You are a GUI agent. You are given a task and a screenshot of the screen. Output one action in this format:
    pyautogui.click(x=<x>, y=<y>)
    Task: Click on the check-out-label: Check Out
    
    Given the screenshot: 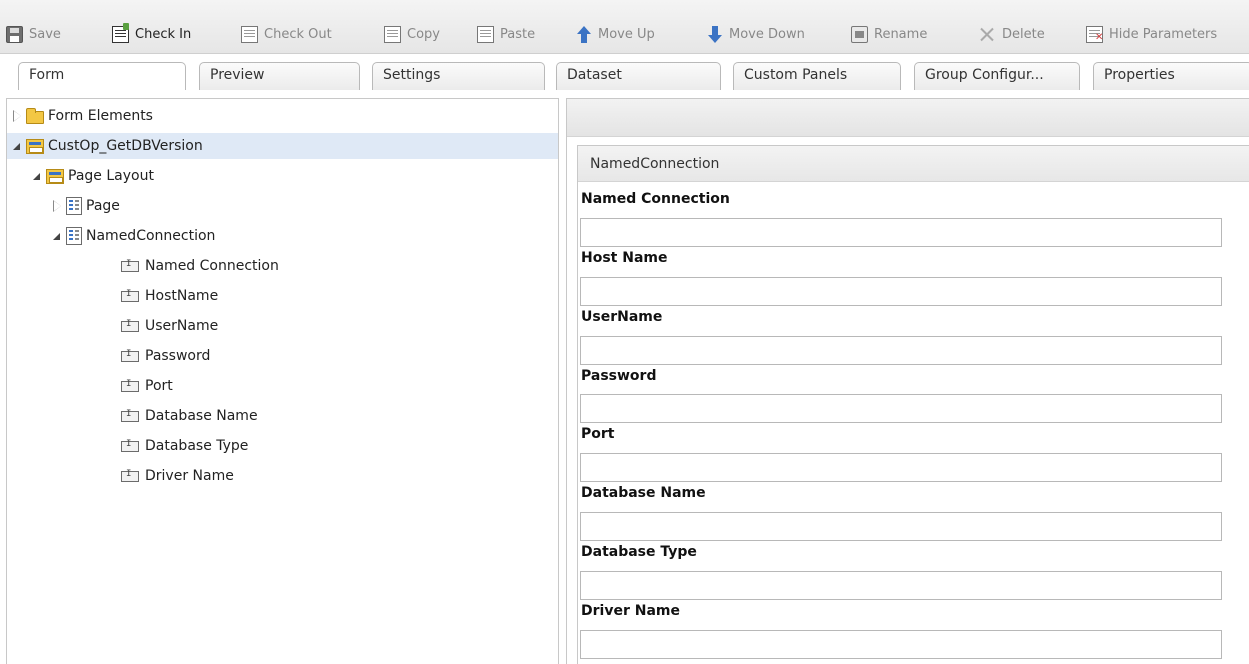 What is the action you would take?
    pyautogui.click(x=298, y=34)
    